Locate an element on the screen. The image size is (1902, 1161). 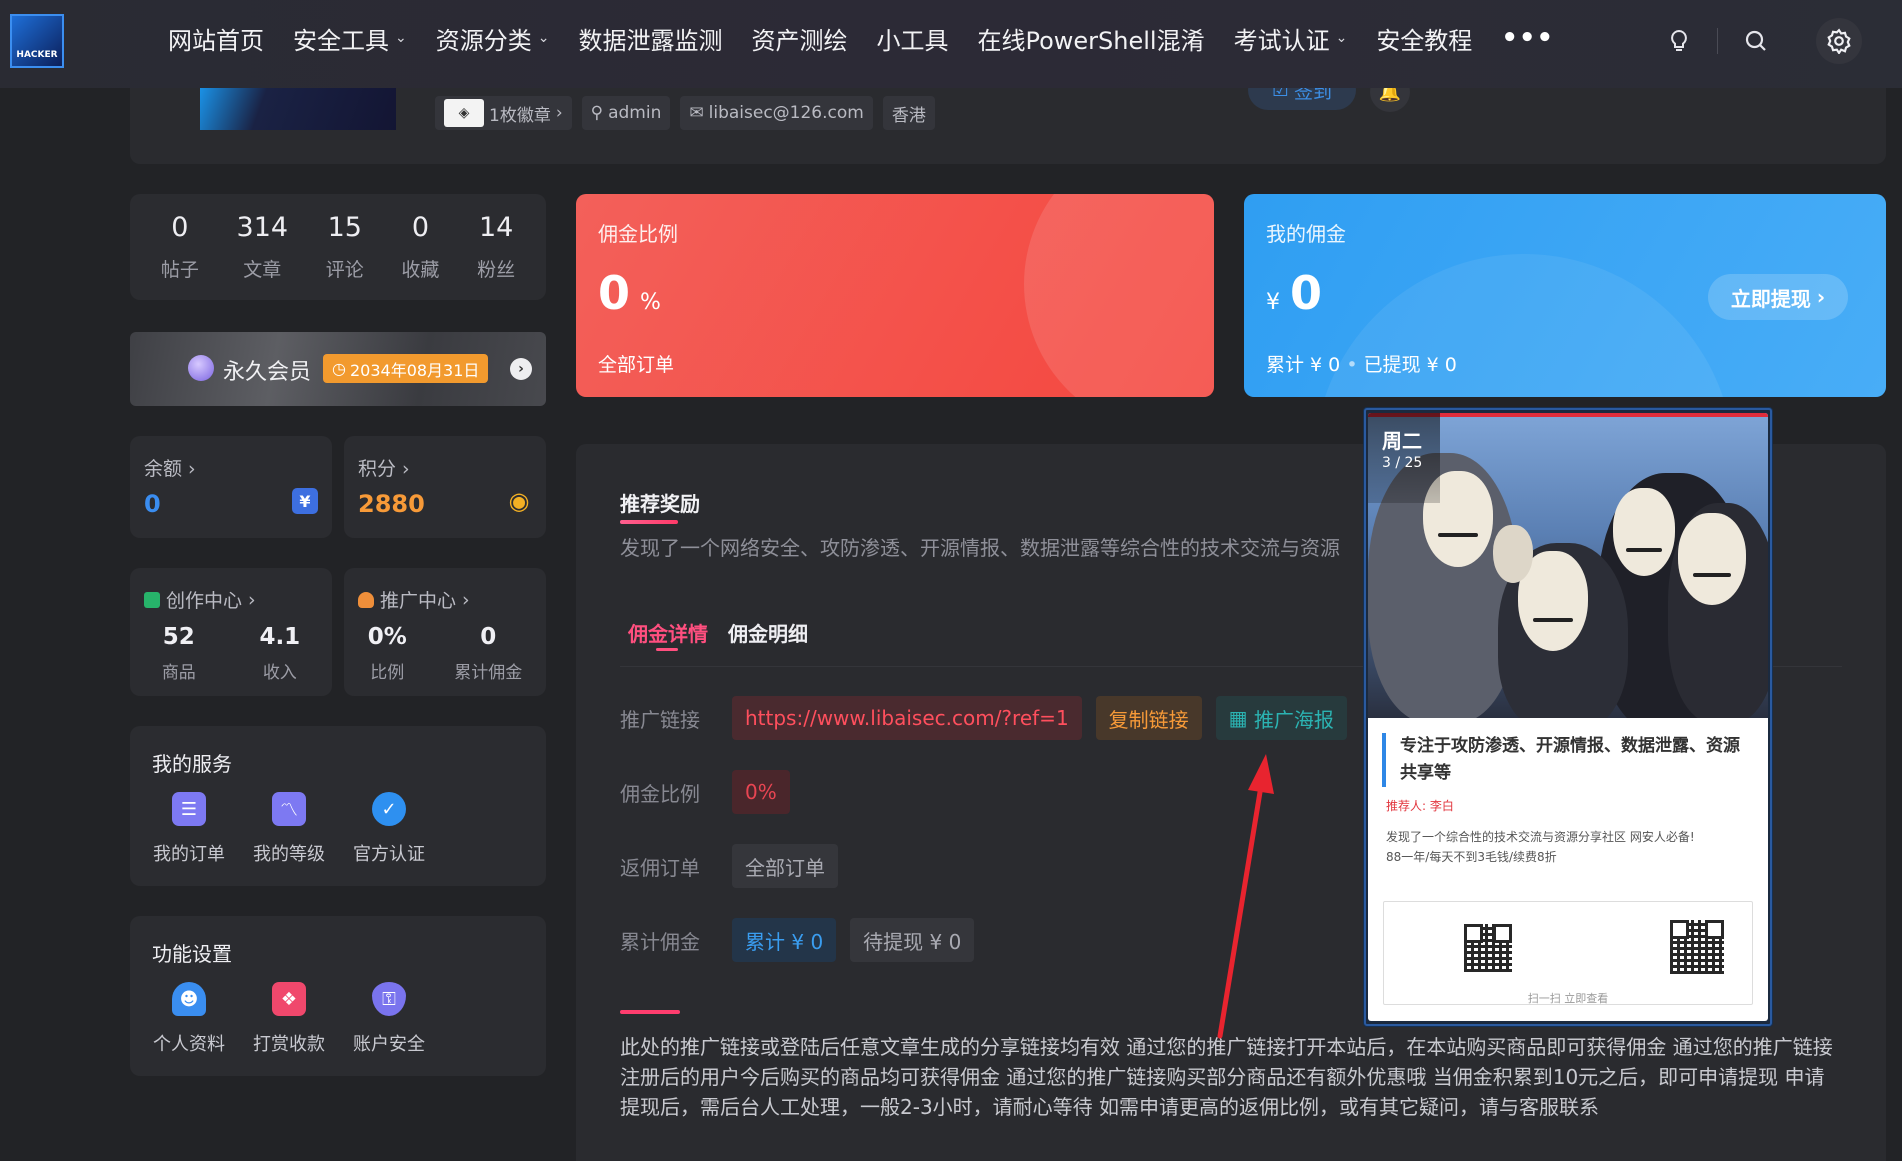
balance-card: 余额 › 0 ¥ is located at coordinates (231, 487).